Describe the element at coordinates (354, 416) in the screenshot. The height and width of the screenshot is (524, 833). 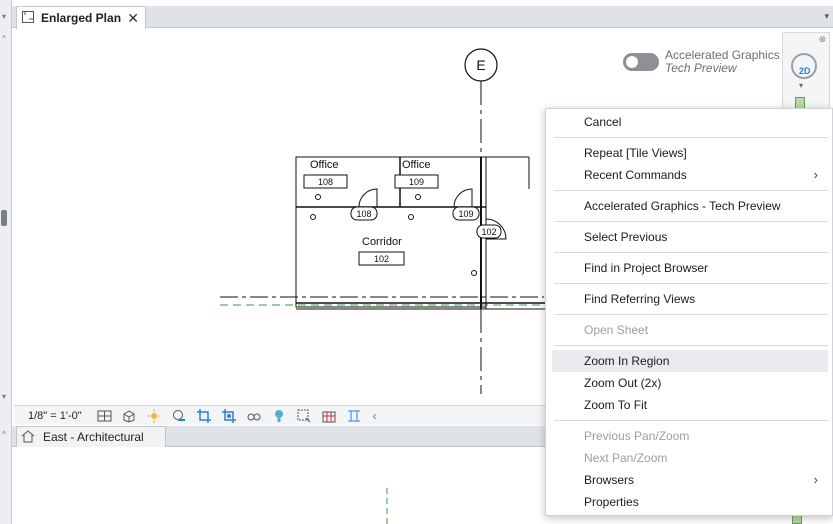
I see `reveal-constraints-icon` at that location.